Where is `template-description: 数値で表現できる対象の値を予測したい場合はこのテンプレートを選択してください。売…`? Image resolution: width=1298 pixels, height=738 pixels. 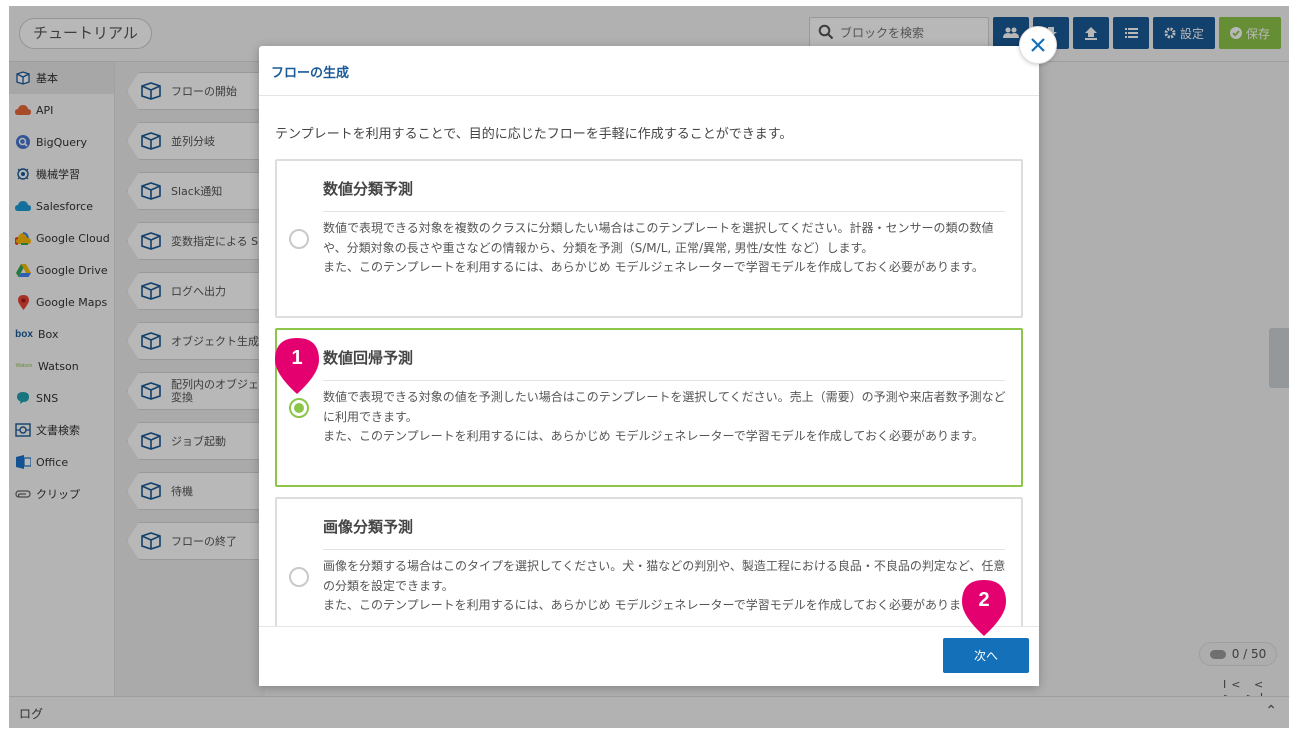 template-description: 数値で表現できる対象の値を予測したい場合はこのテンプレートを選択してください。売… is located at coordinates (664, 416).